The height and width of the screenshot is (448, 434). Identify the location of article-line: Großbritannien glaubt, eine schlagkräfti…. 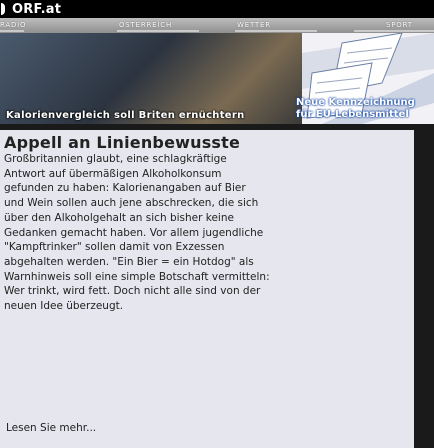
(115, 159).